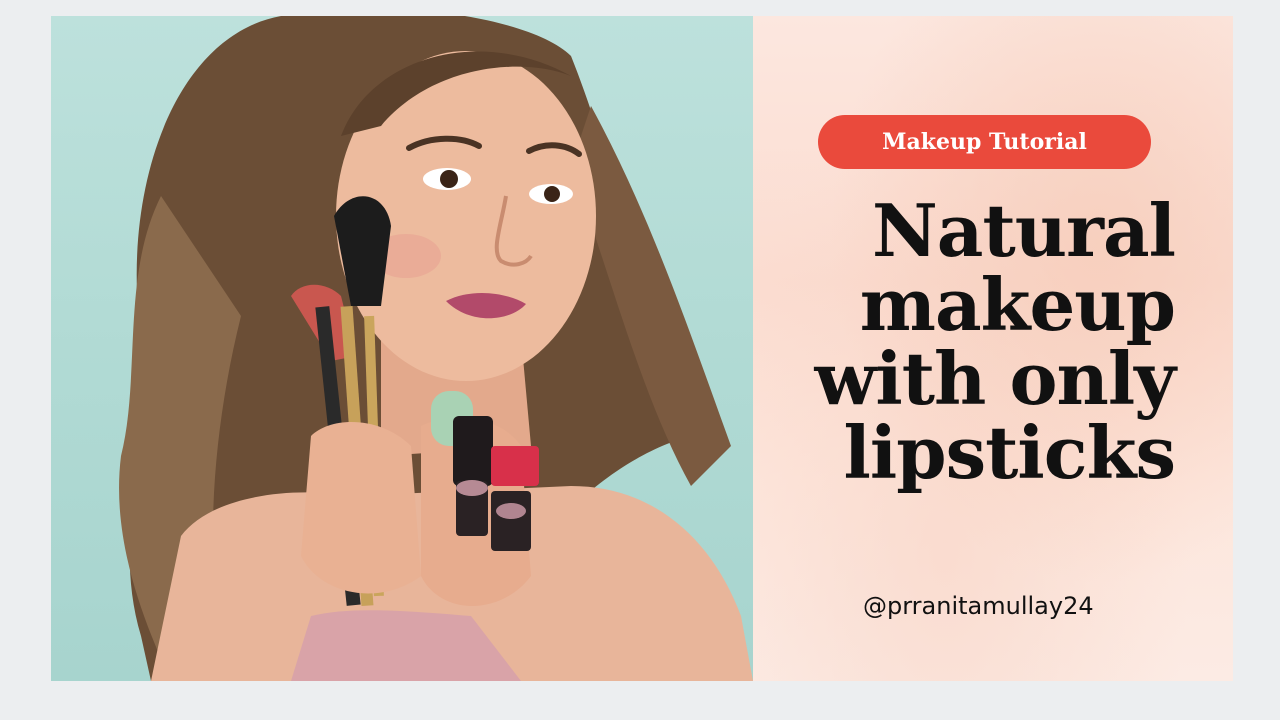  I want to click on badge-label: Makeup Tutorial, so click(984, 142).